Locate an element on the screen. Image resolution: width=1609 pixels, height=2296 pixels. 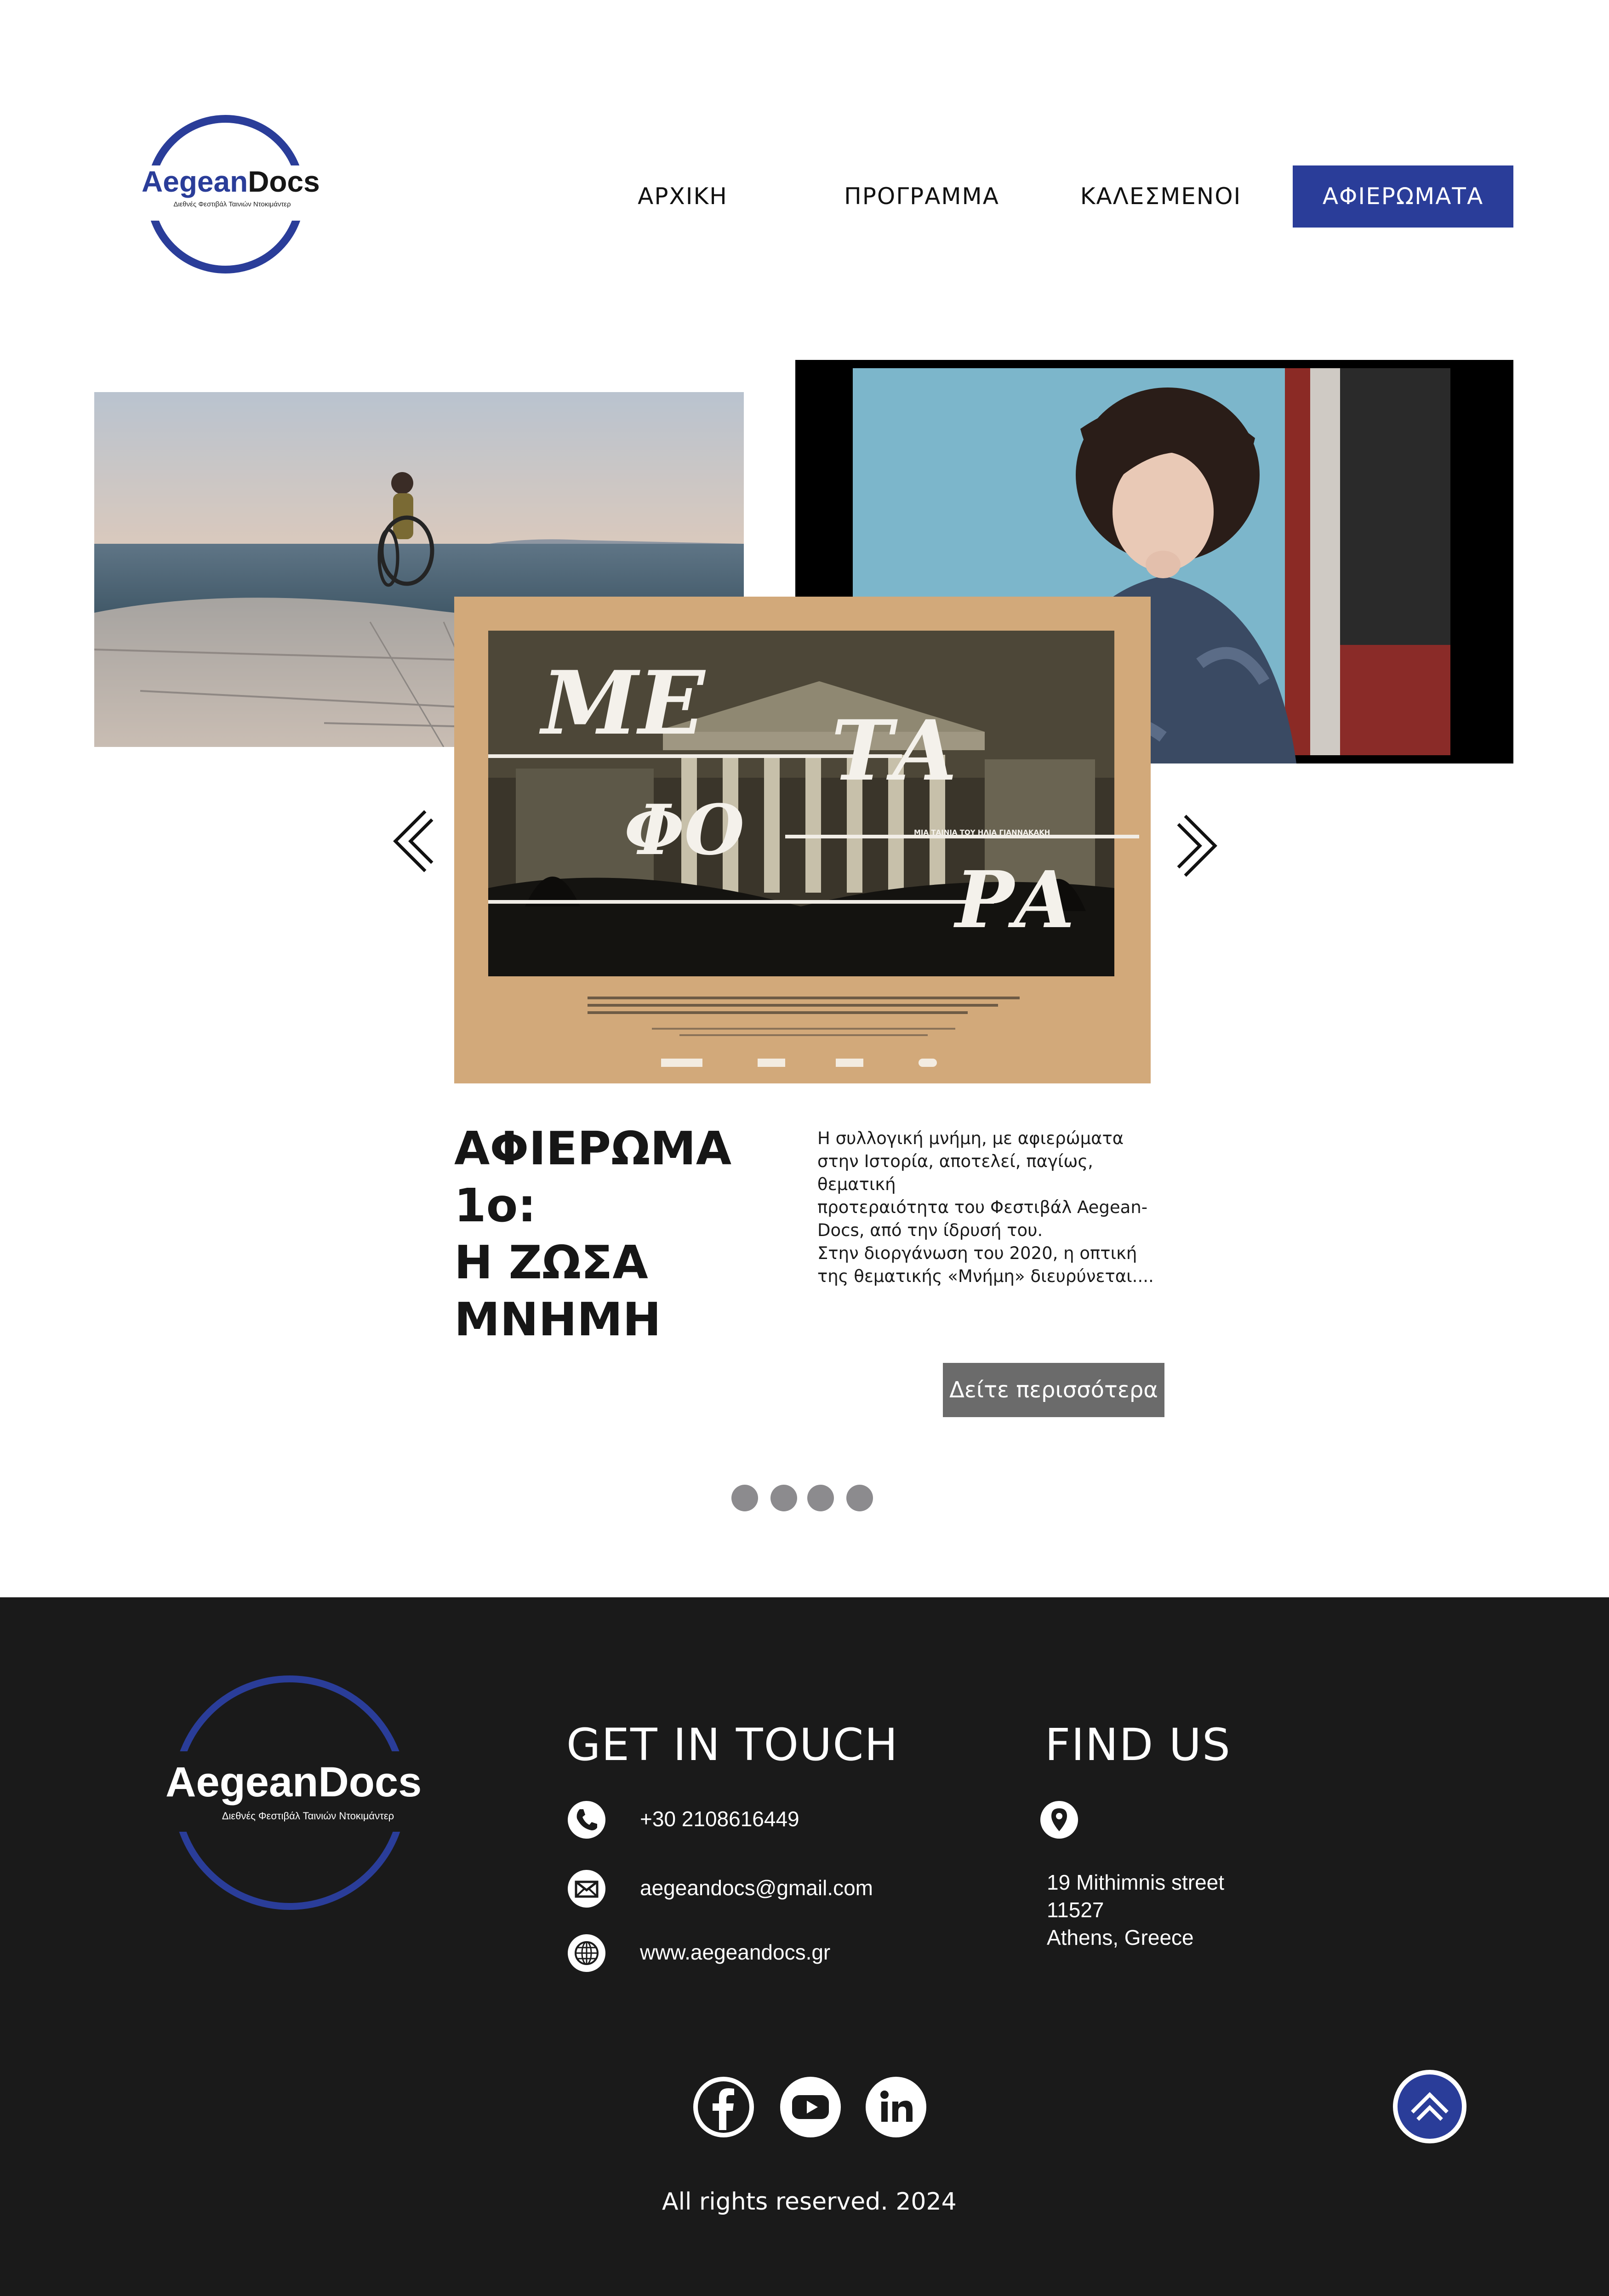
poster-word-4: ΡΑ is located at coordinates (1015, 900).